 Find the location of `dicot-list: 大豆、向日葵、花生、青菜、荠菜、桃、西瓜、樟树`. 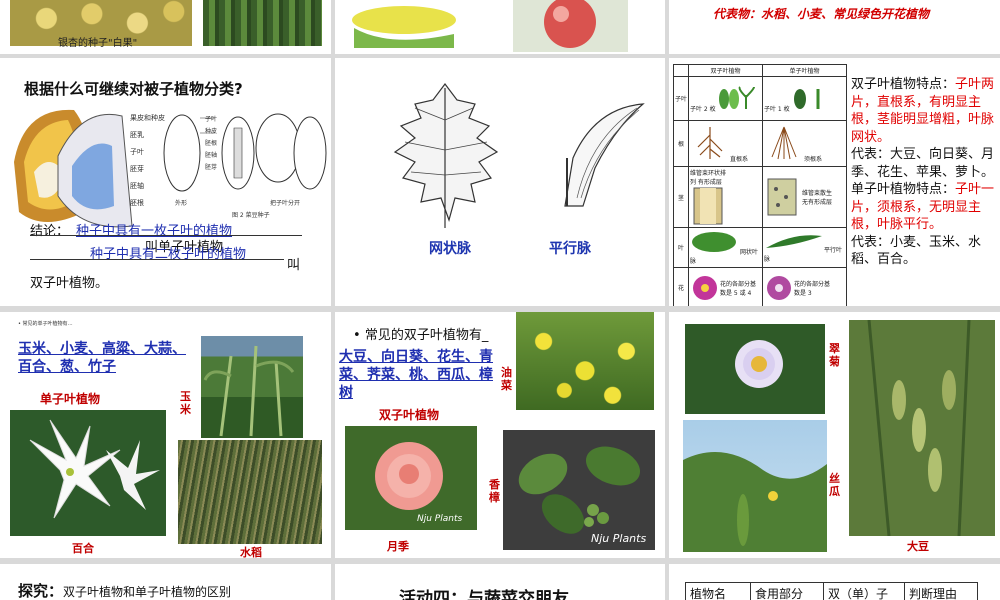

dicot-list: 大豆、向日葵、花生、青菜、荠菜、桃、西瓜、樟树 is located at coordinates (416, 375).